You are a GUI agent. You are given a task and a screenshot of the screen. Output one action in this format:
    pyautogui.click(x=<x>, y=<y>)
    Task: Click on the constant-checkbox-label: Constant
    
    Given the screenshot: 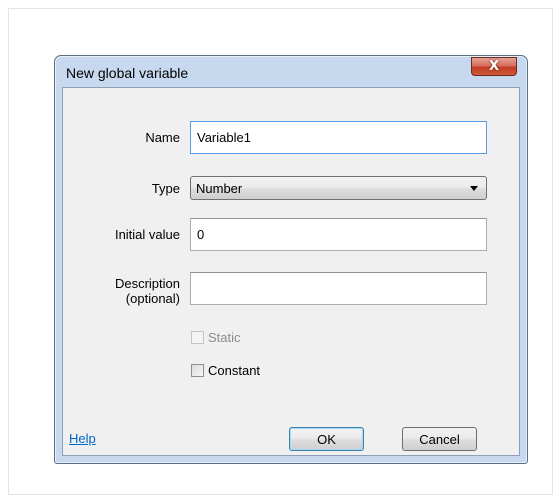 What is the action you would take?
    pyautogui.click(x=234, y=370)
    